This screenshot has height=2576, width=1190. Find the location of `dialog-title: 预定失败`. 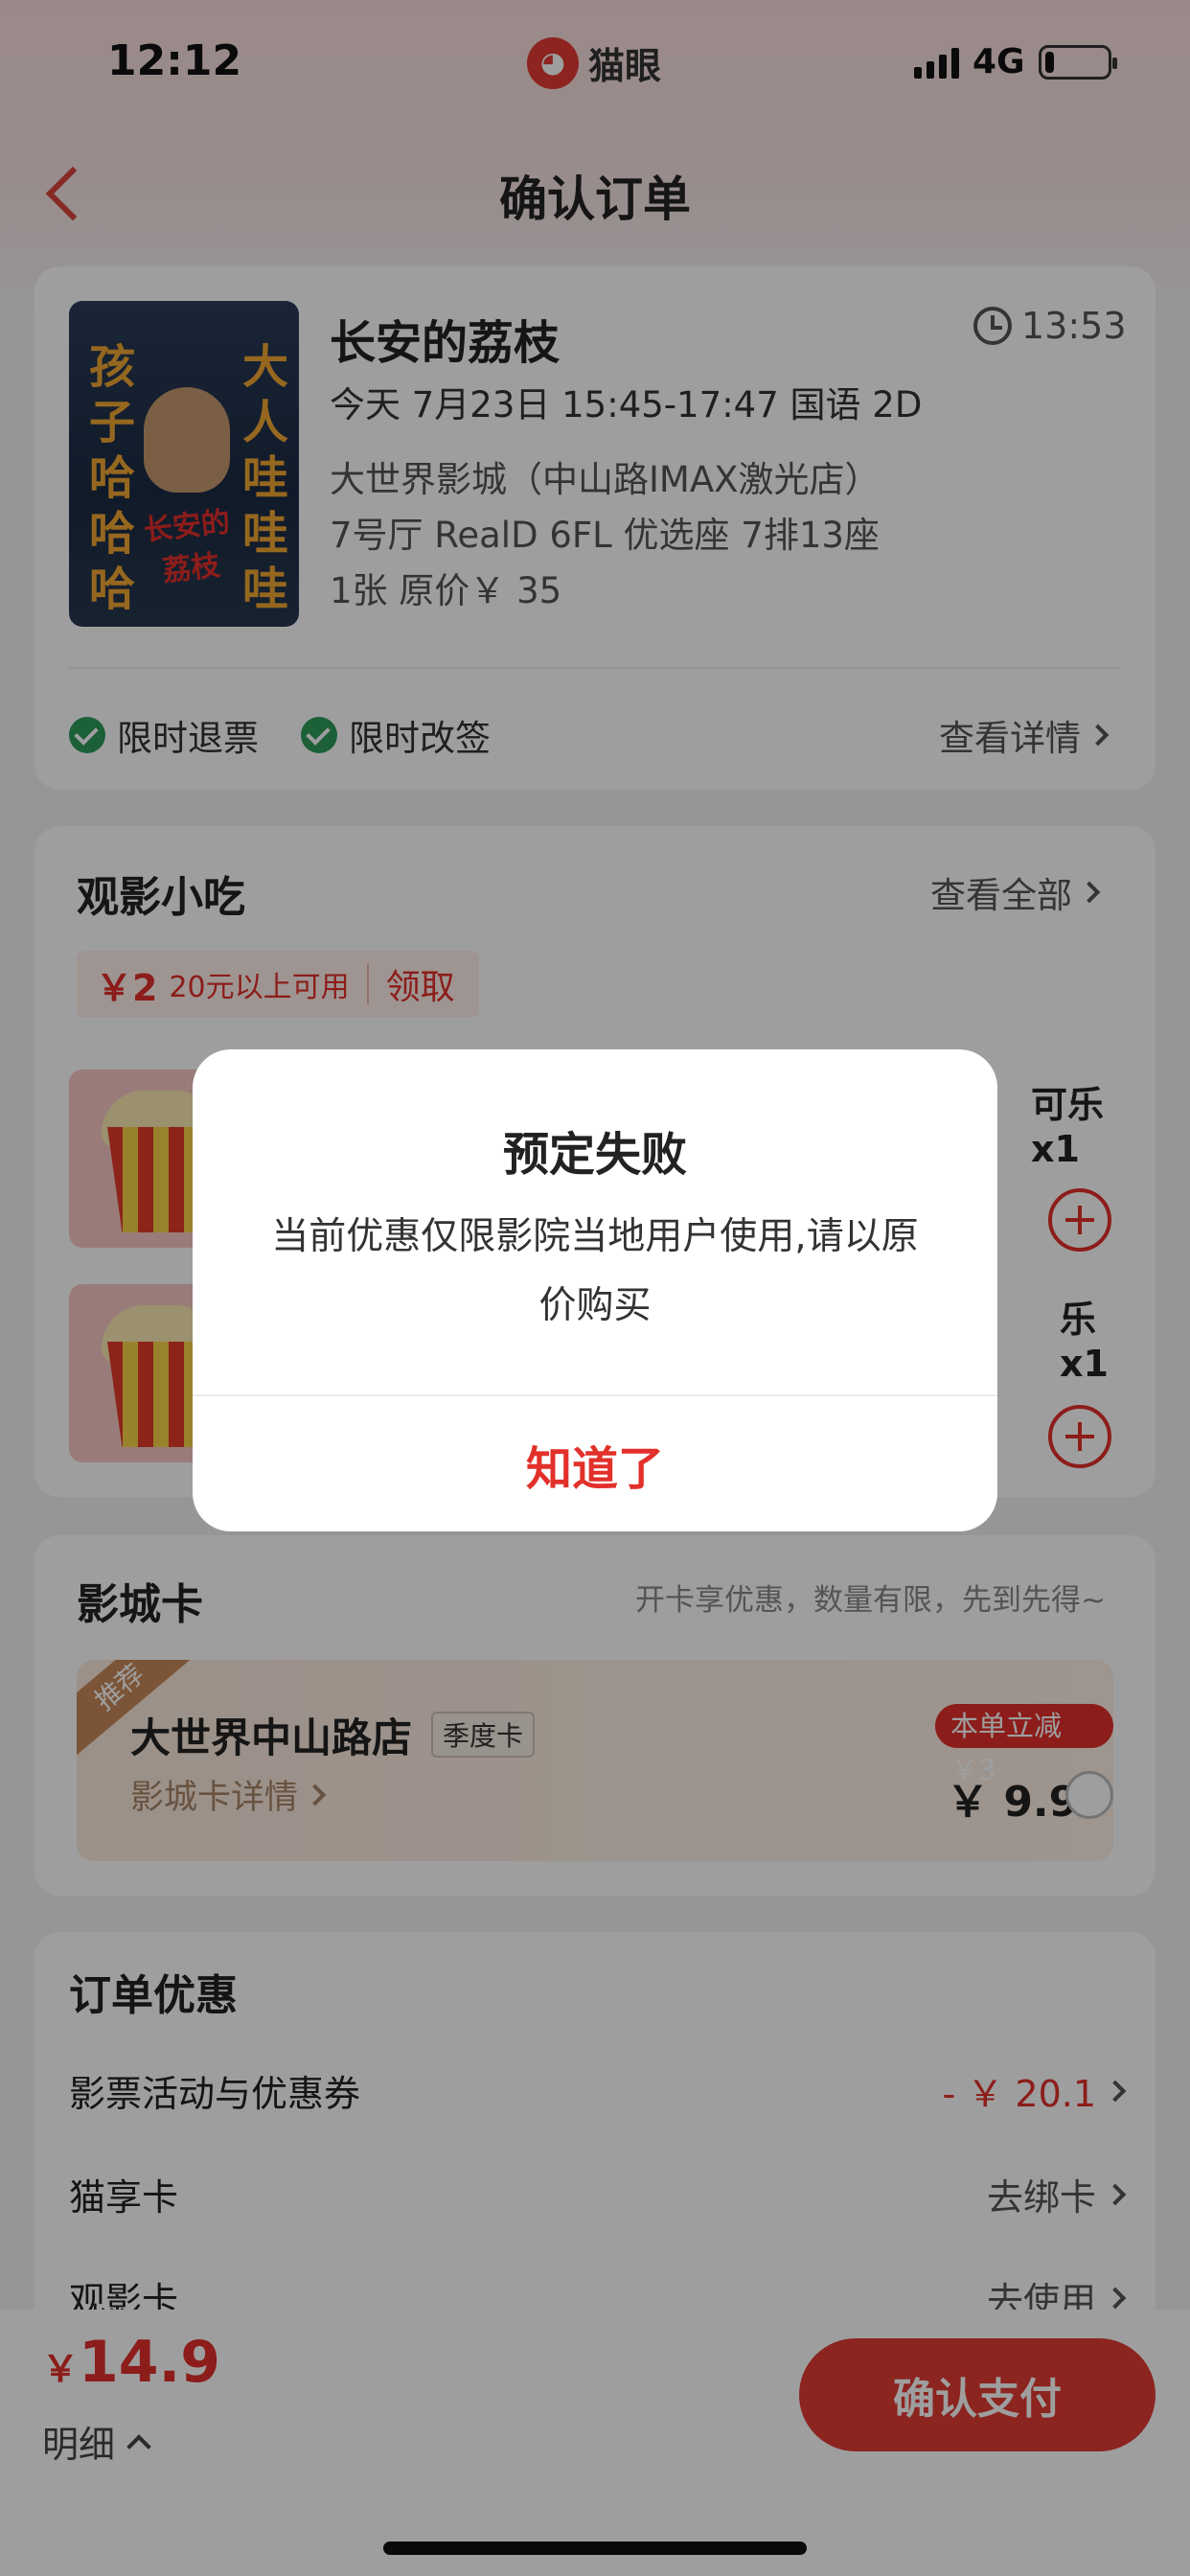

dialog-title: 预定失败 is located at coordinates (594, 1155).